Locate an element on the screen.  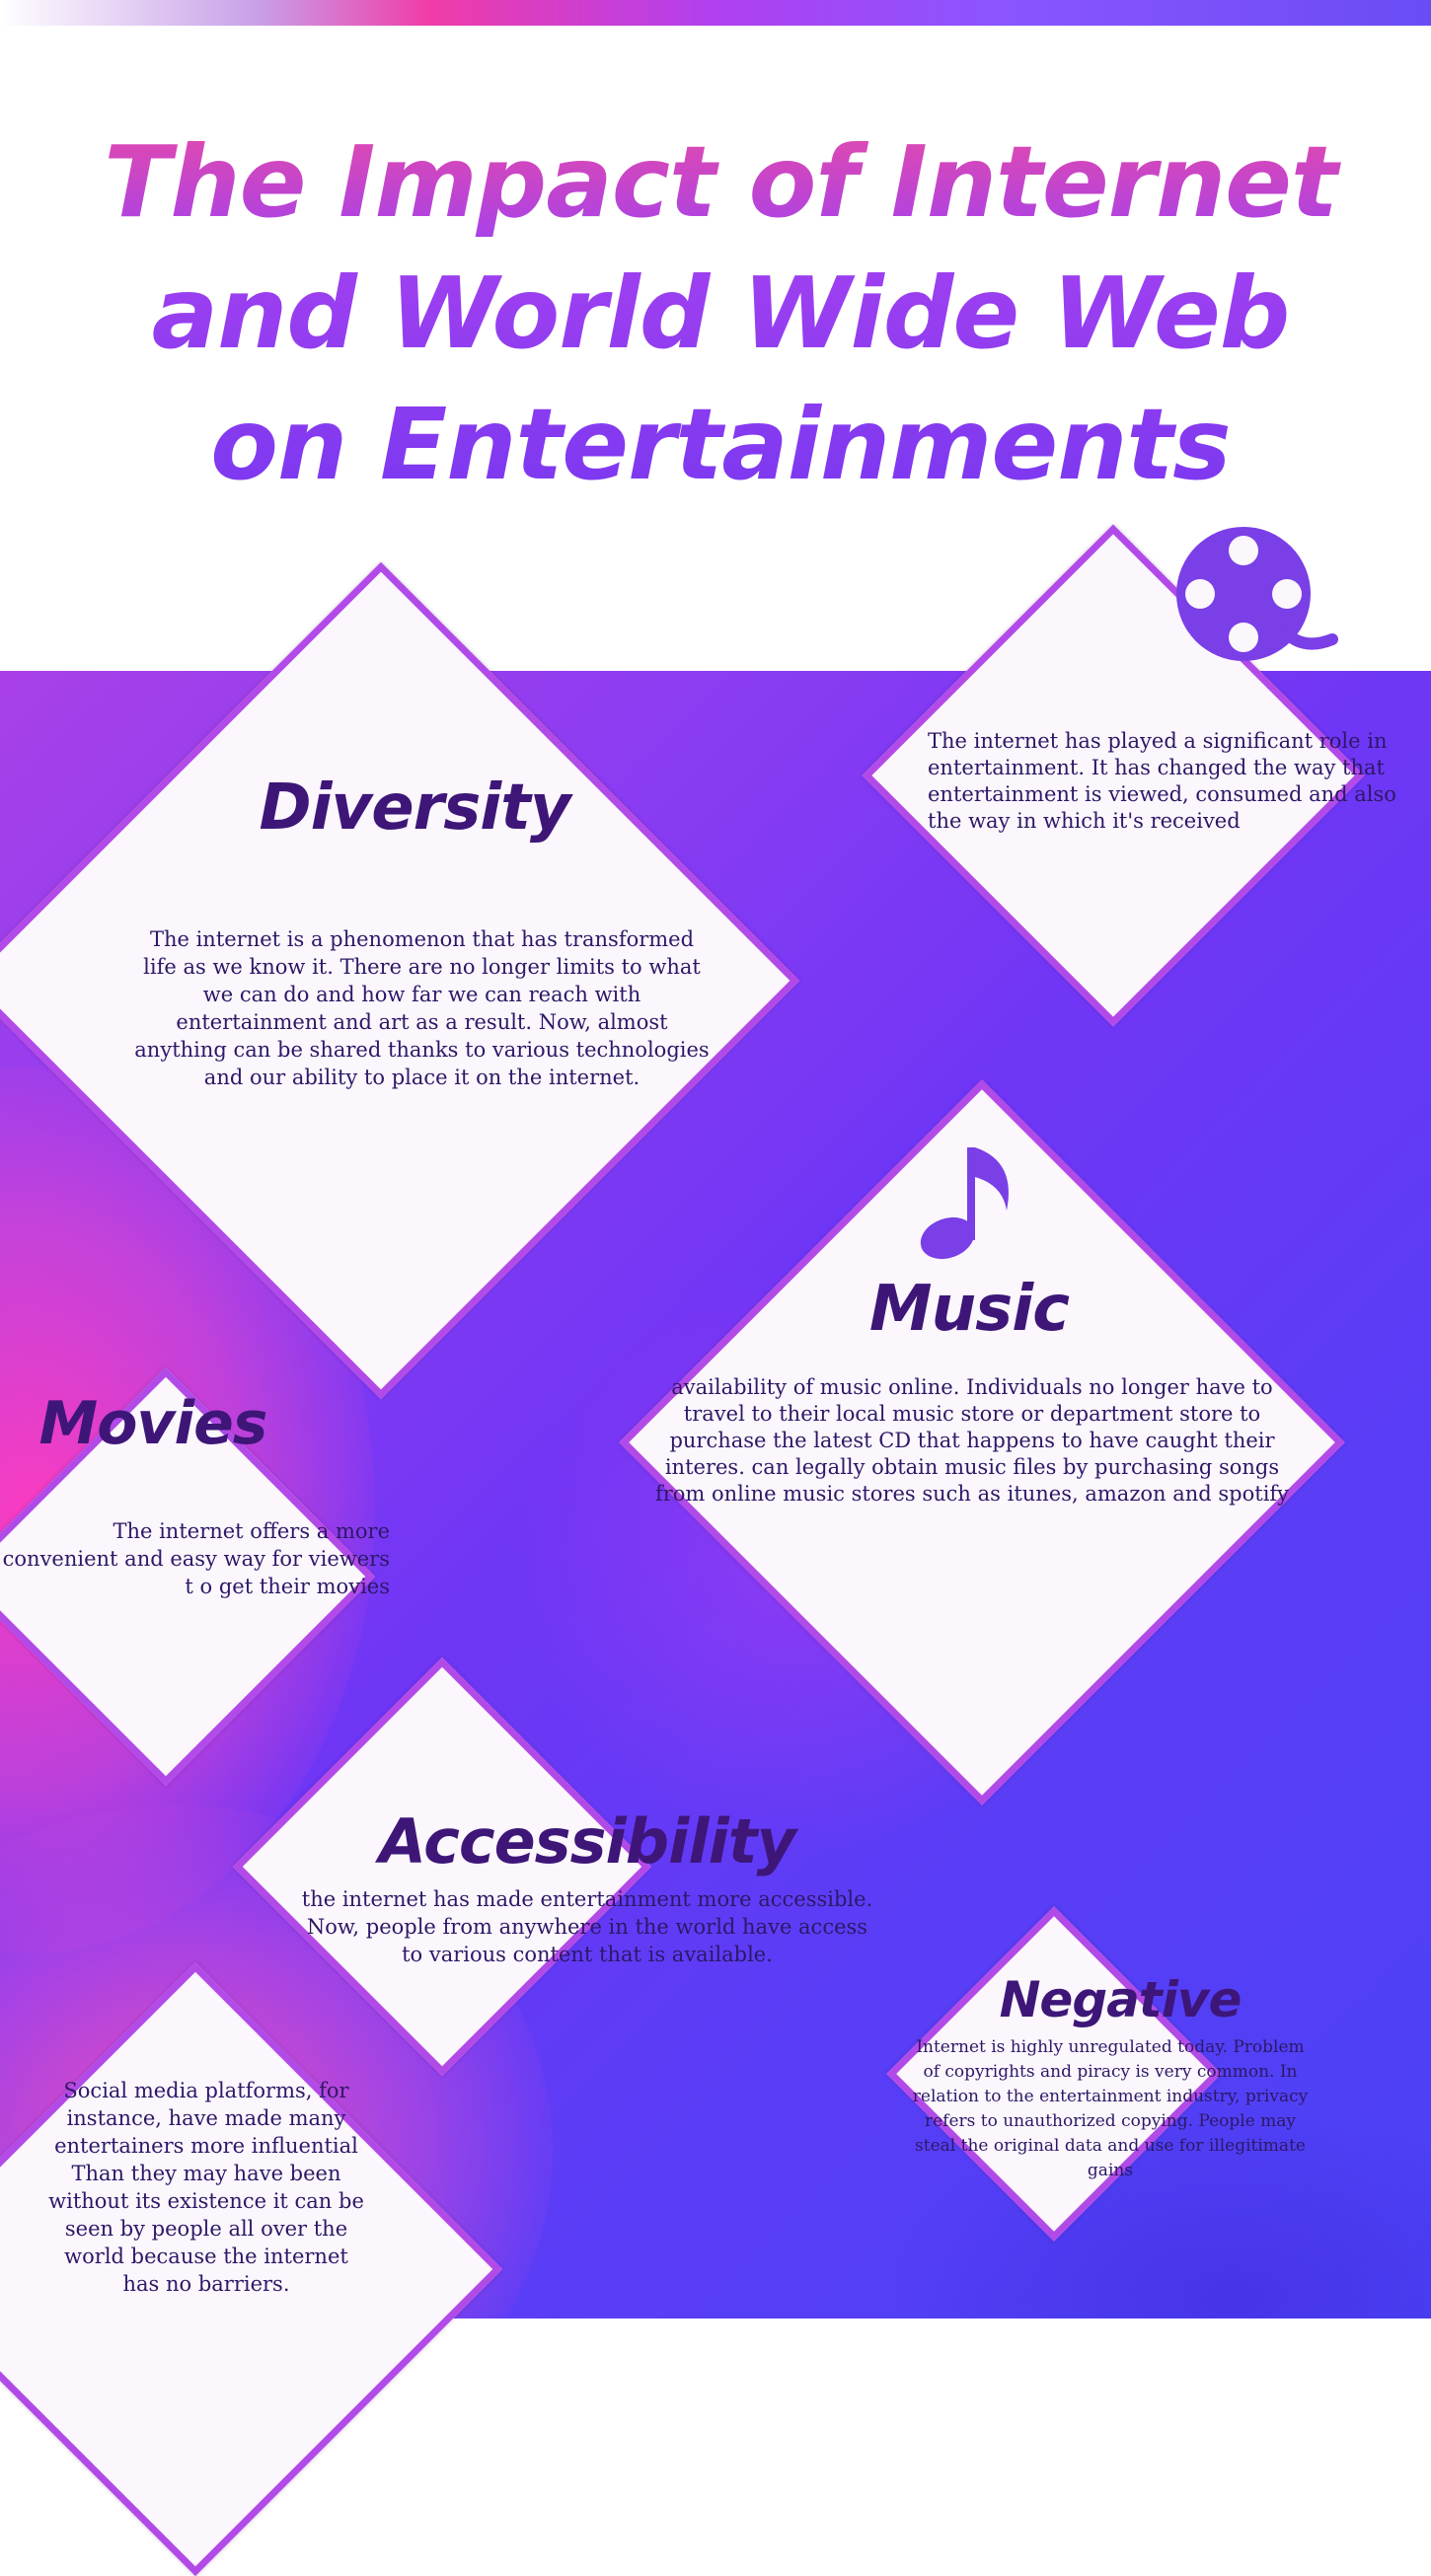
music-heading: Music is located at coordinates (969, 1309).